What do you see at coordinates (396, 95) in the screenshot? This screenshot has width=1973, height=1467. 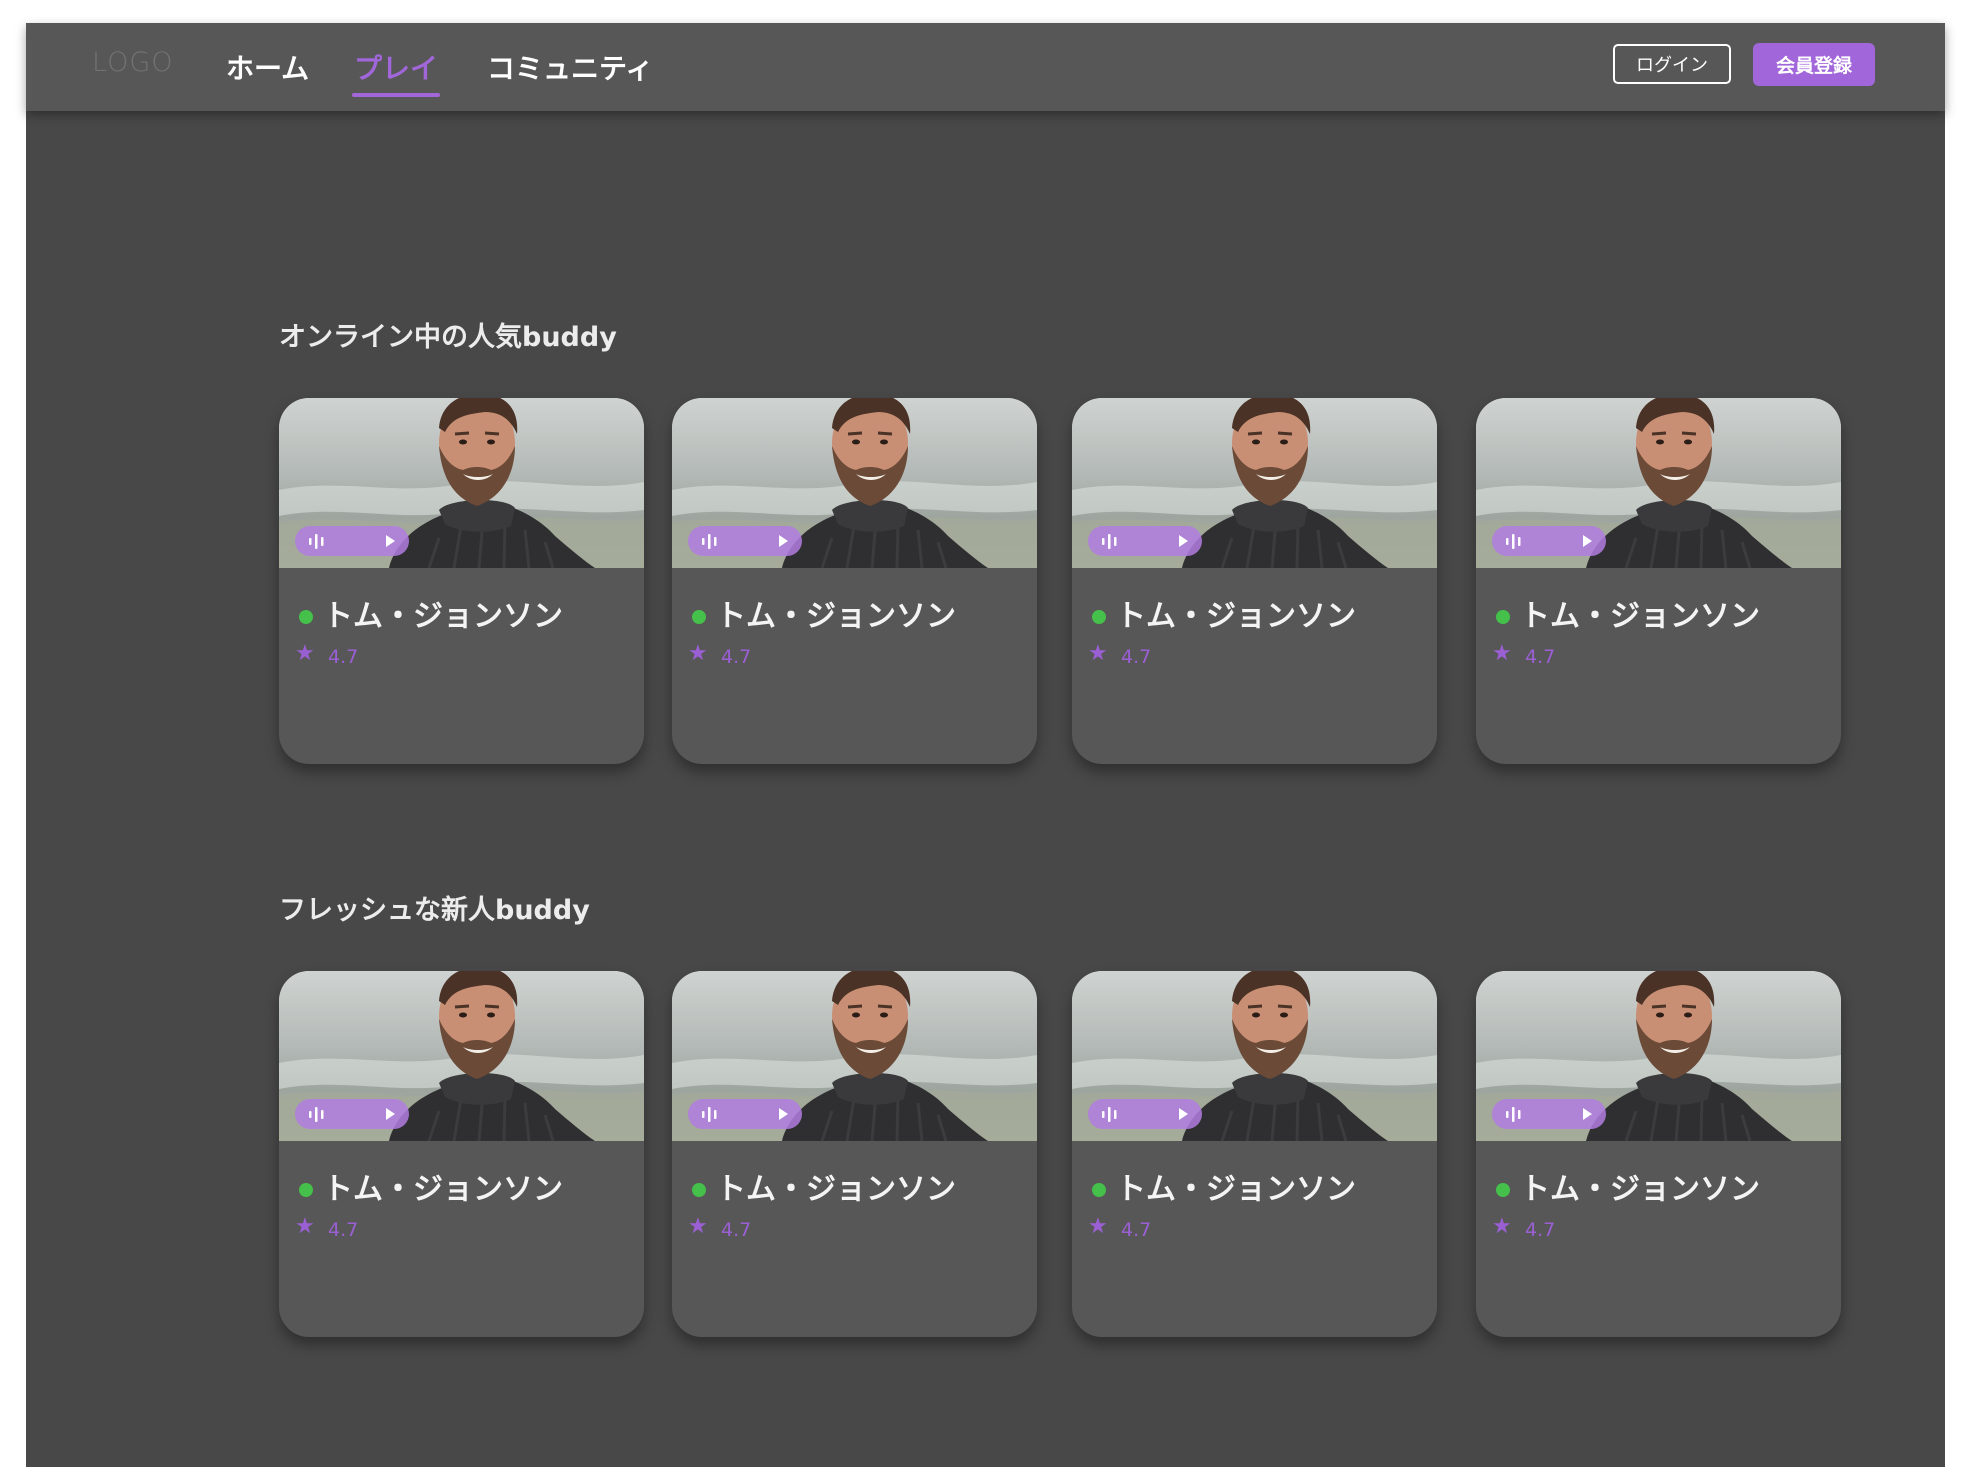 I see `active-tab-underline` at bounding box center [396, 95].